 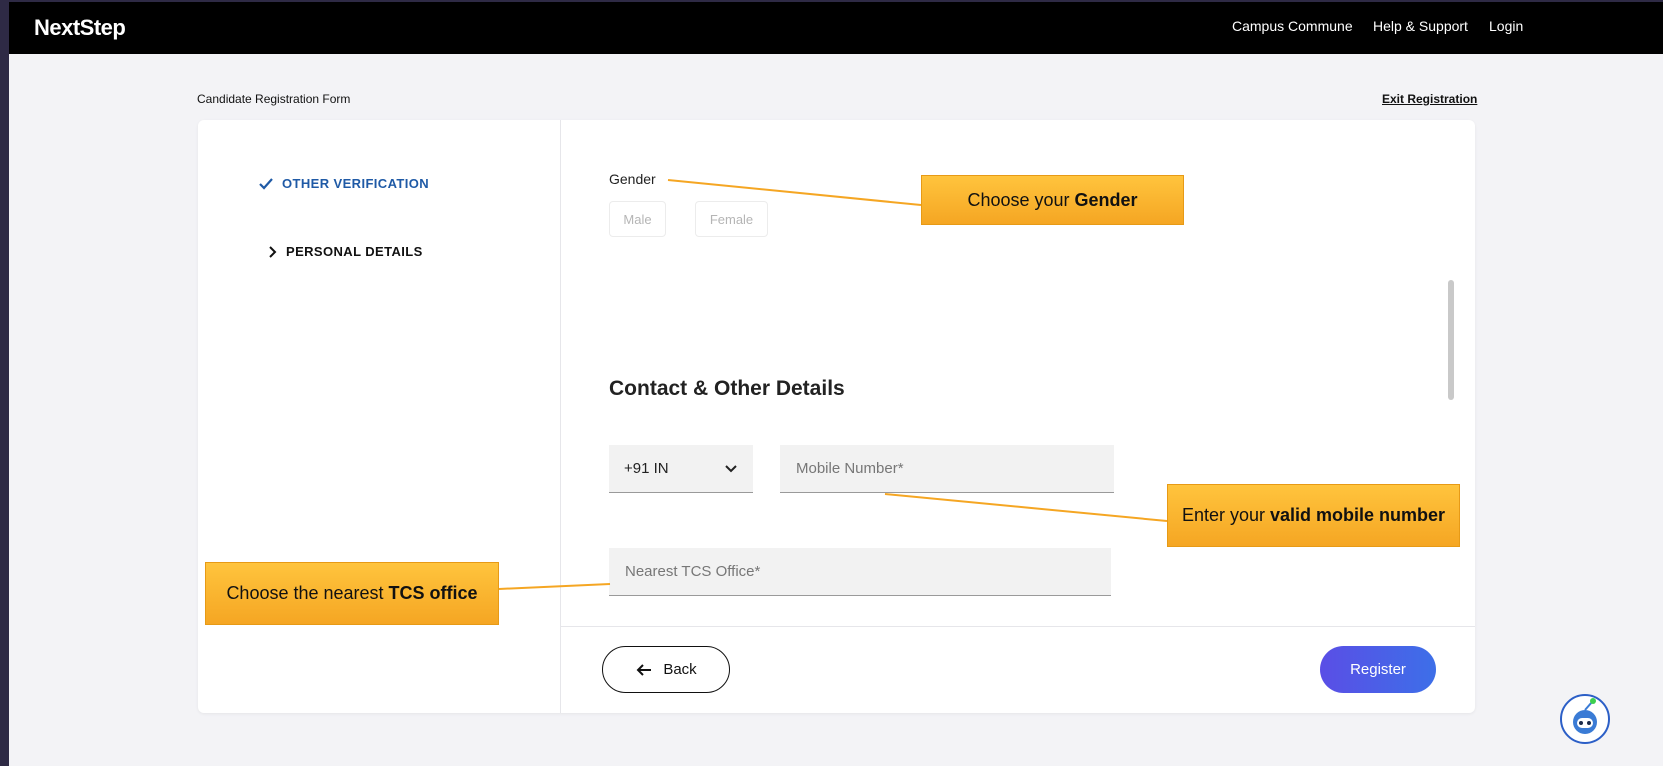 What do you see at coordinates (307, 593) in the screenshot?
I see `callout-text: Choose the nearest` at bounding box center [307, 593].